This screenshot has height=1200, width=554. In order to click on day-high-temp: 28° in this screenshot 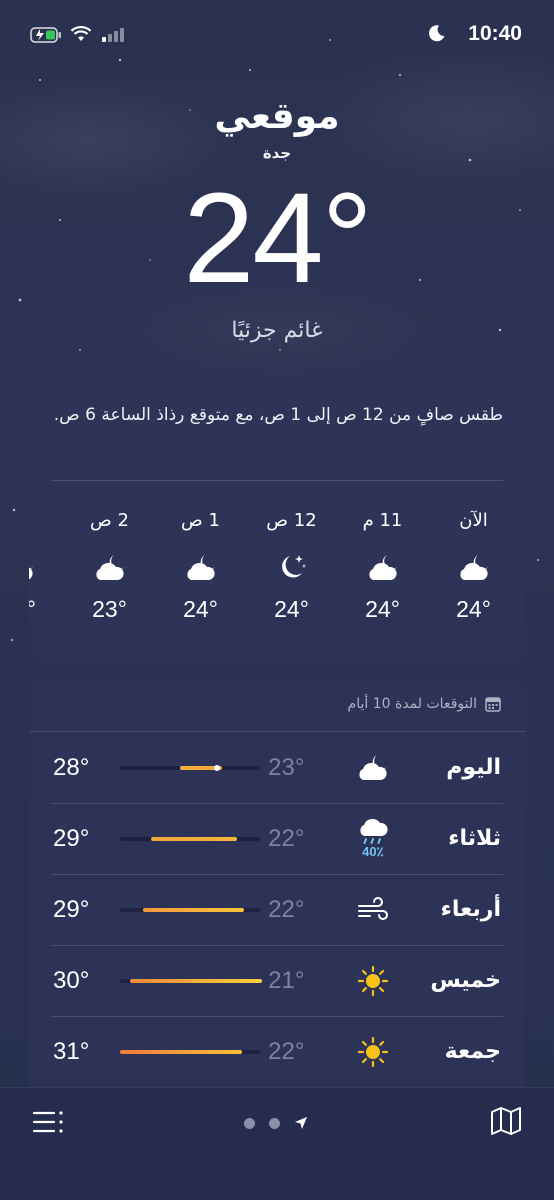, I will do `click(71, 767)`.